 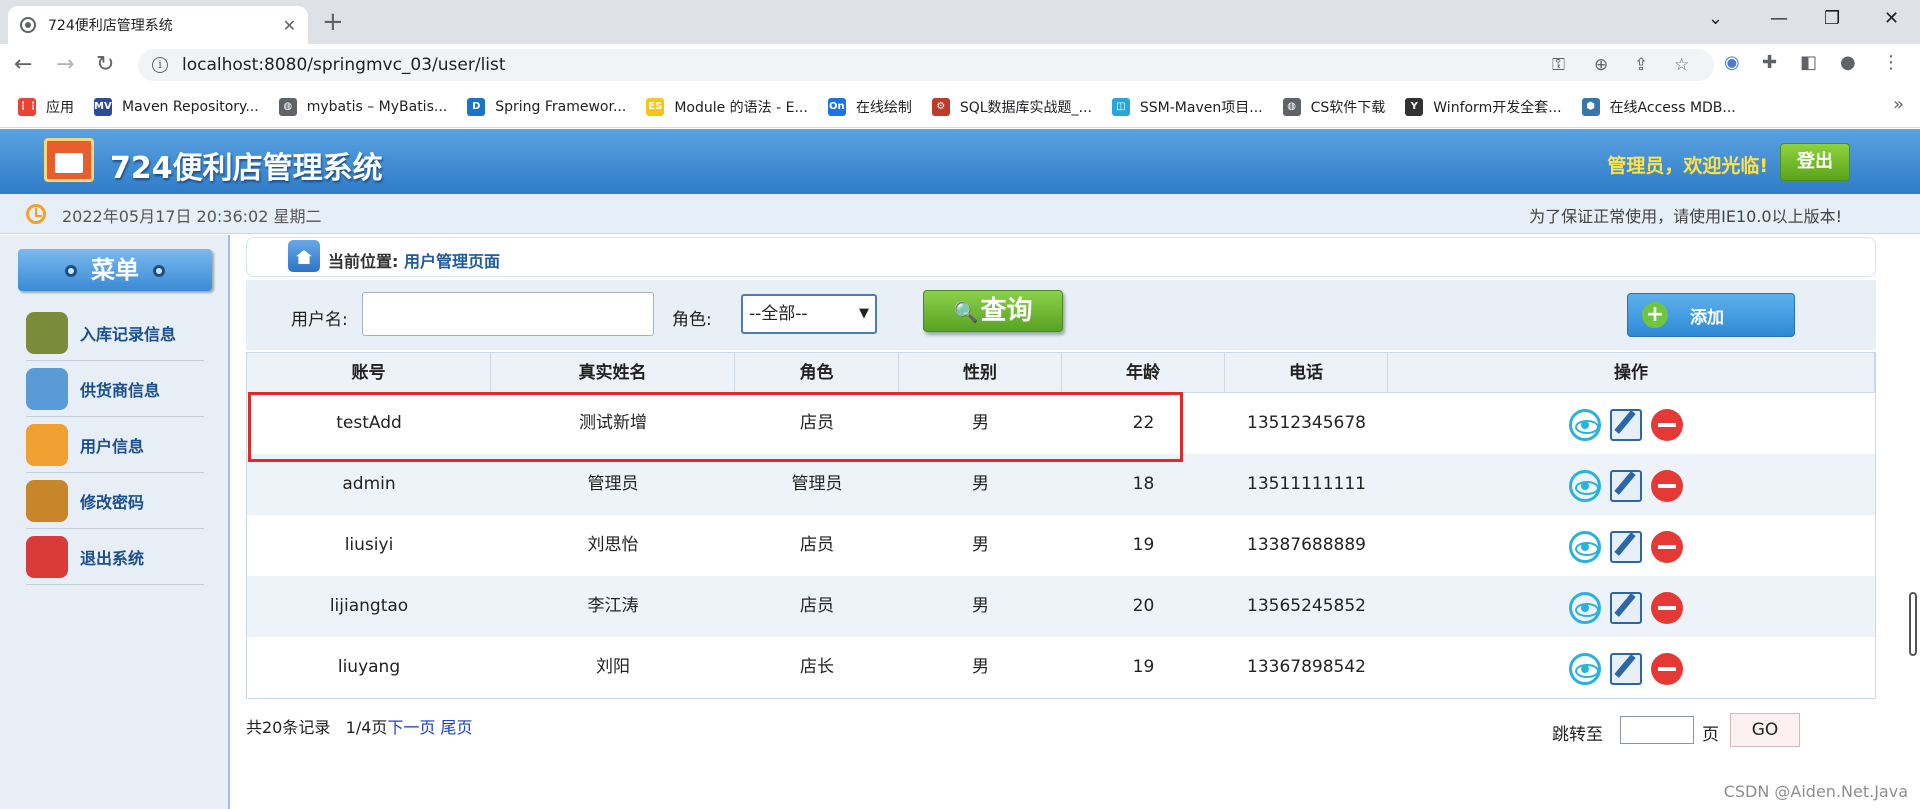 I want to click on address-bar: i localhost:8080/springmvc_03/user/list, so click(x=926, y=65).